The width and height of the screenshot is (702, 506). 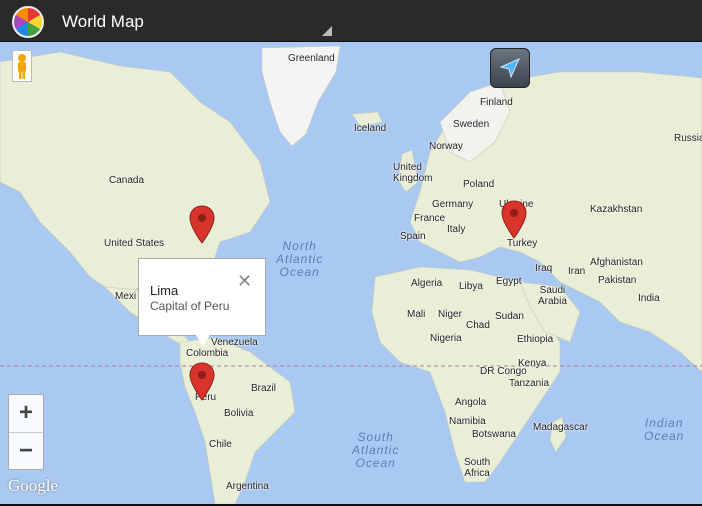 I want to click on label-colombia: Colombia, so click(x=207, y=353).